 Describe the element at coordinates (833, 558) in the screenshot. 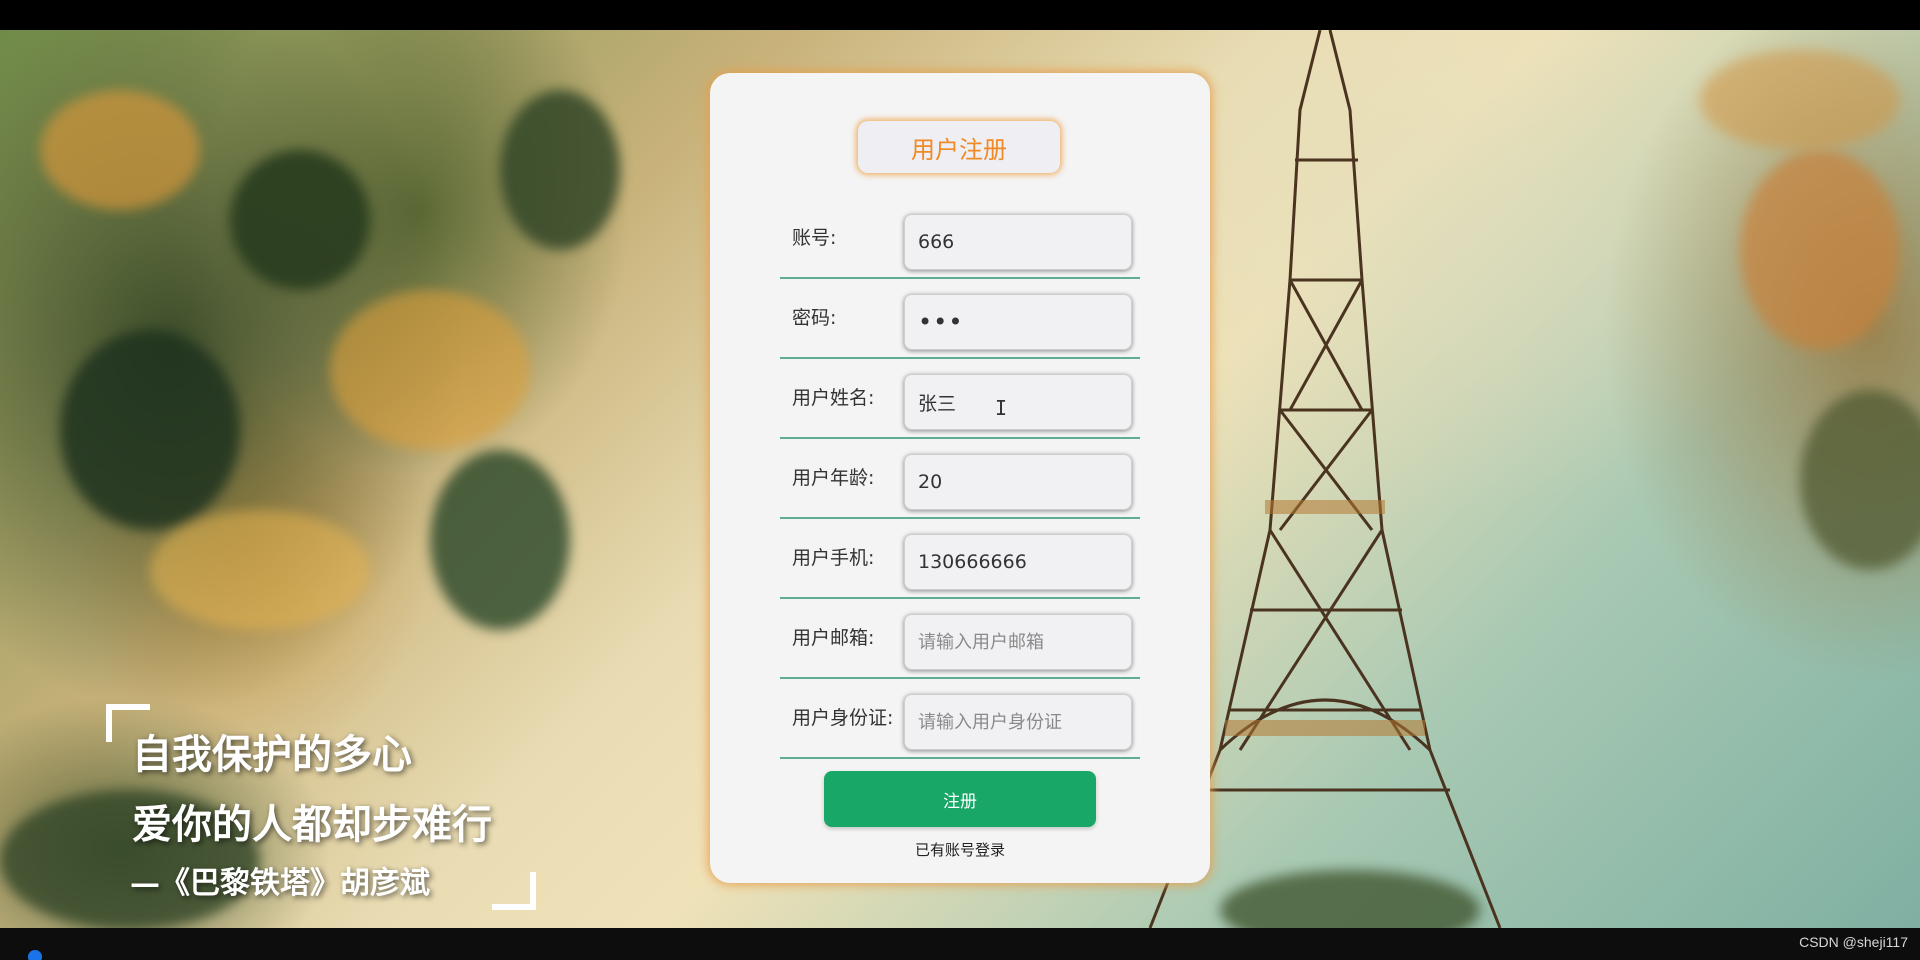

I see `phone-label: 用户手机:` at that location.